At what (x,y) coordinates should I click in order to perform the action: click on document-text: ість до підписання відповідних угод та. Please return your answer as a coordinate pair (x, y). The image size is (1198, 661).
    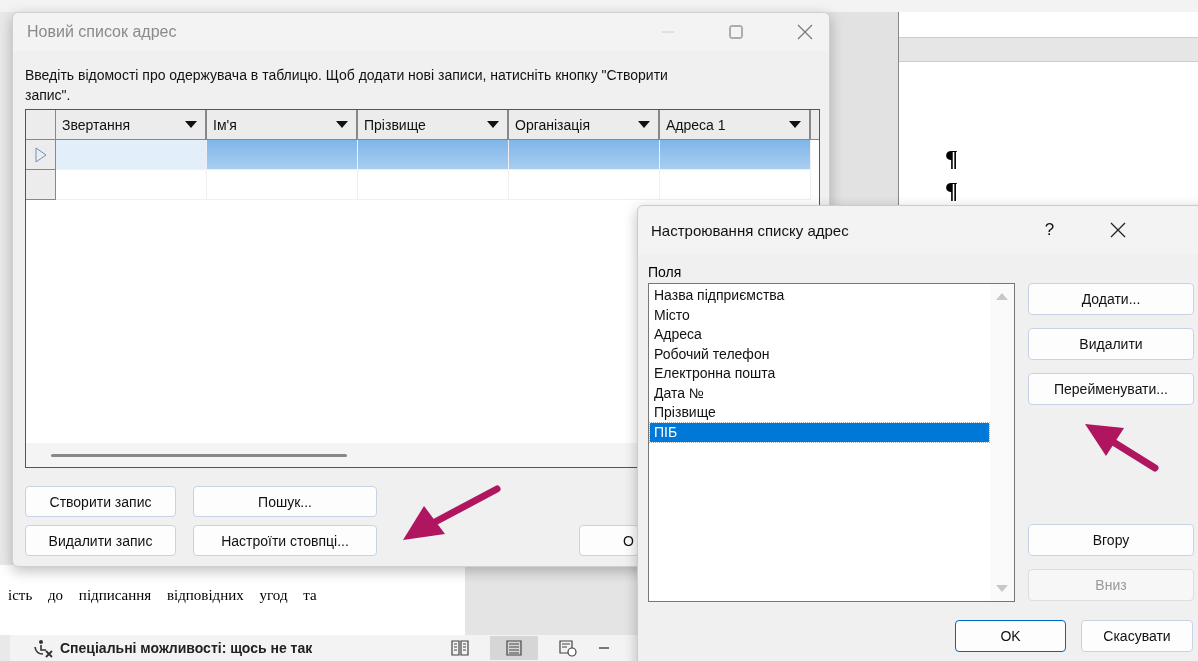
    Looking at the image, I should click on (162, 595).